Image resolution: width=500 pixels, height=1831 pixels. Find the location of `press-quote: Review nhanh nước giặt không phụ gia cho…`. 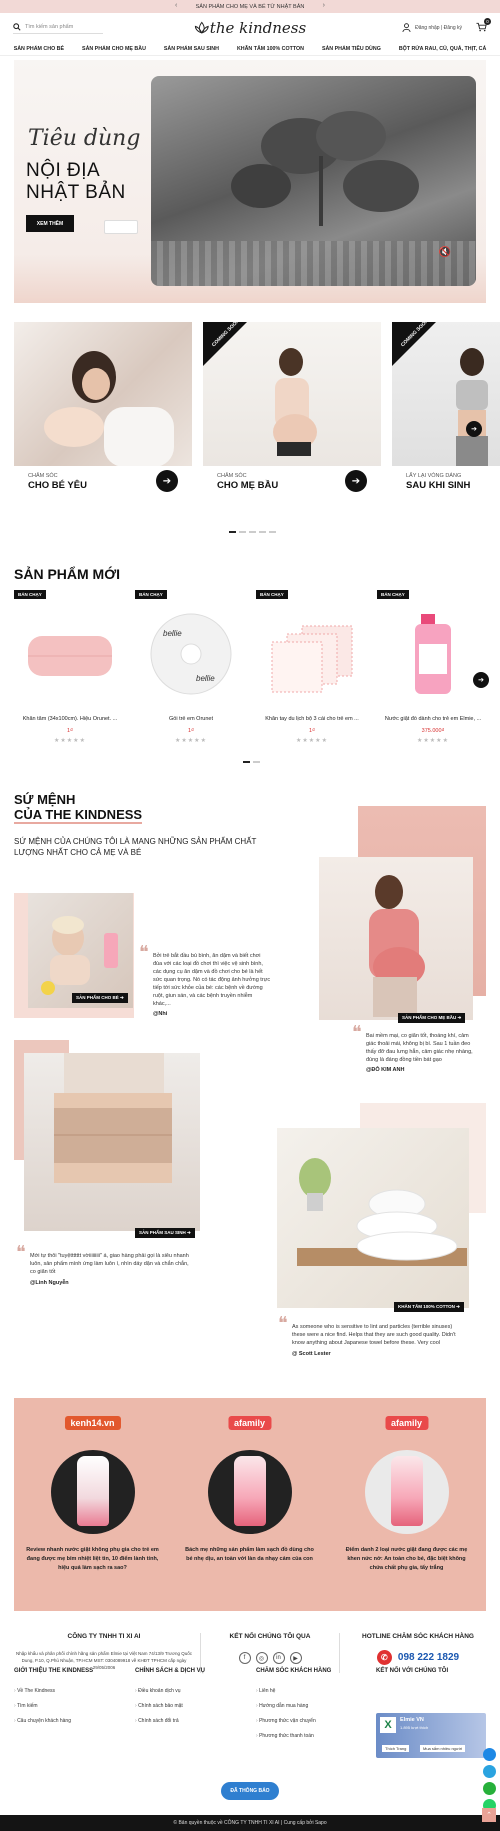

press-quote: Review nhanh nước giặt không phụ gia cho… is located at coordinates (92, 1559).